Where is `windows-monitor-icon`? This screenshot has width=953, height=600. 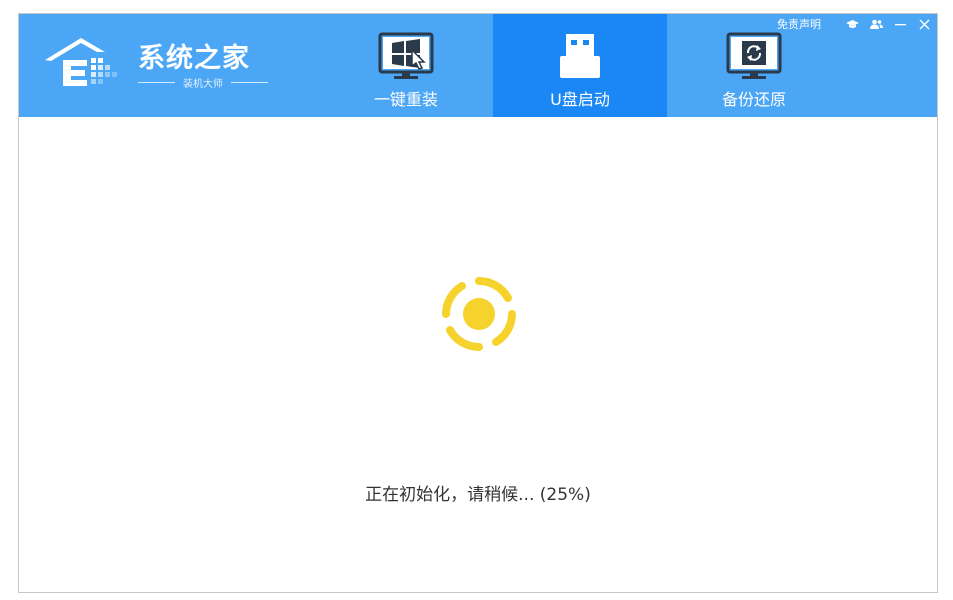 windows-monitor-icon is located at coordinates (406, 55).